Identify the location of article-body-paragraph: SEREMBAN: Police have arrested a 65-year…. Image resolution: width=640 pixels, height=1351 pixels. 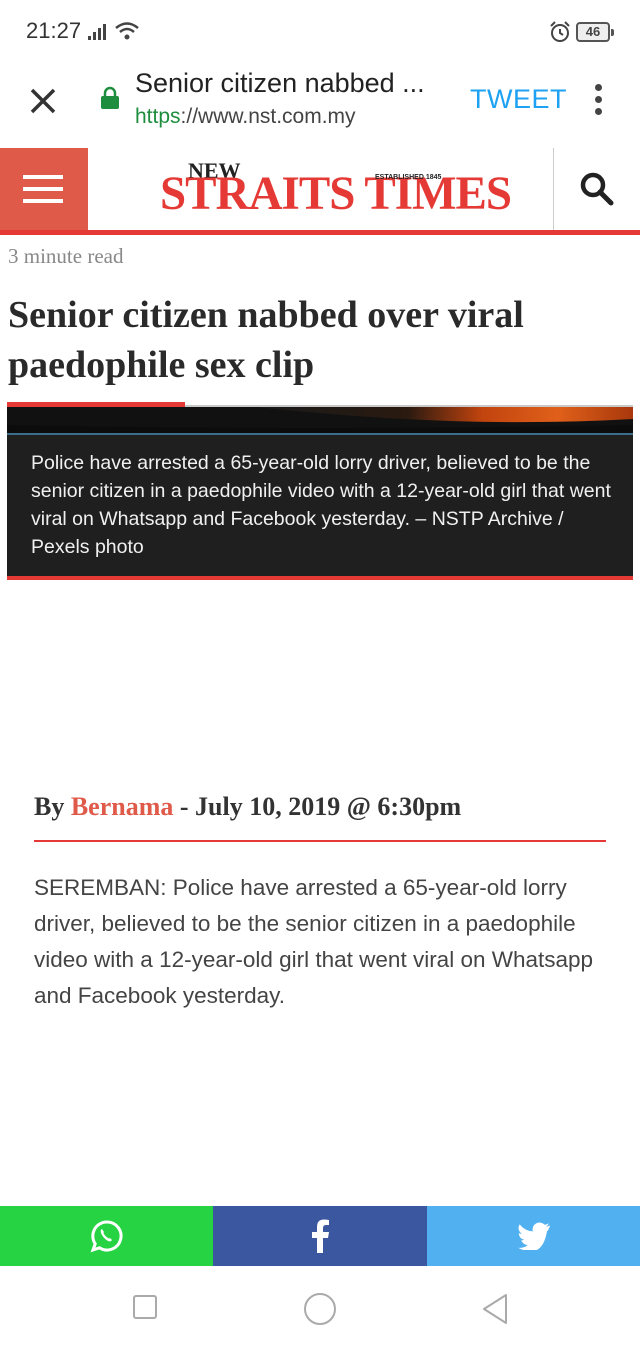
(314, 941).